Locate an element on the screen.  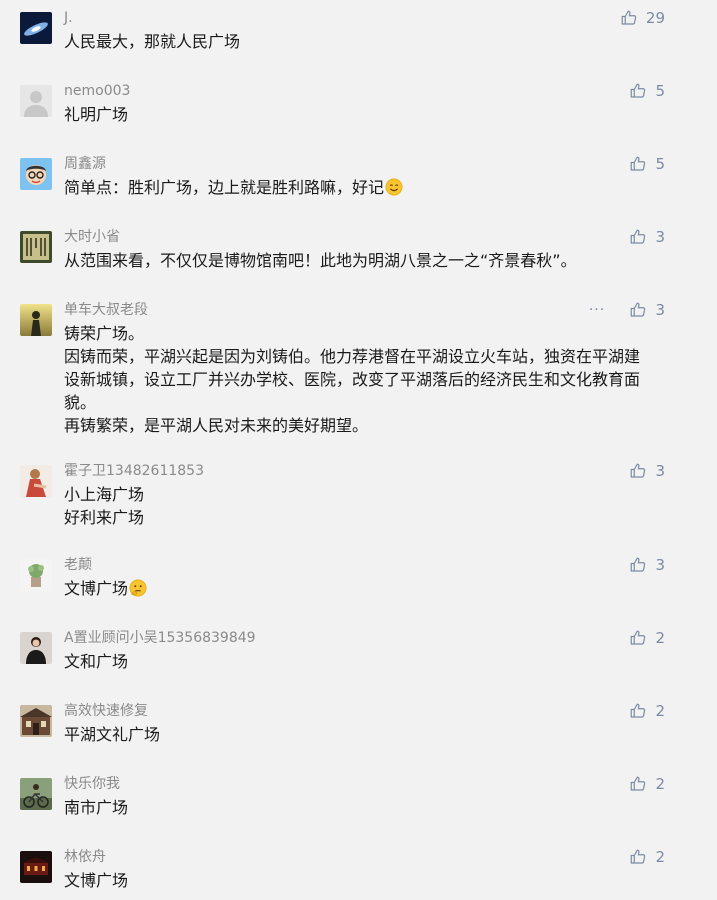
commenter-name: A置业顾问小吴15356839849 is located at coordinates (160, 638).